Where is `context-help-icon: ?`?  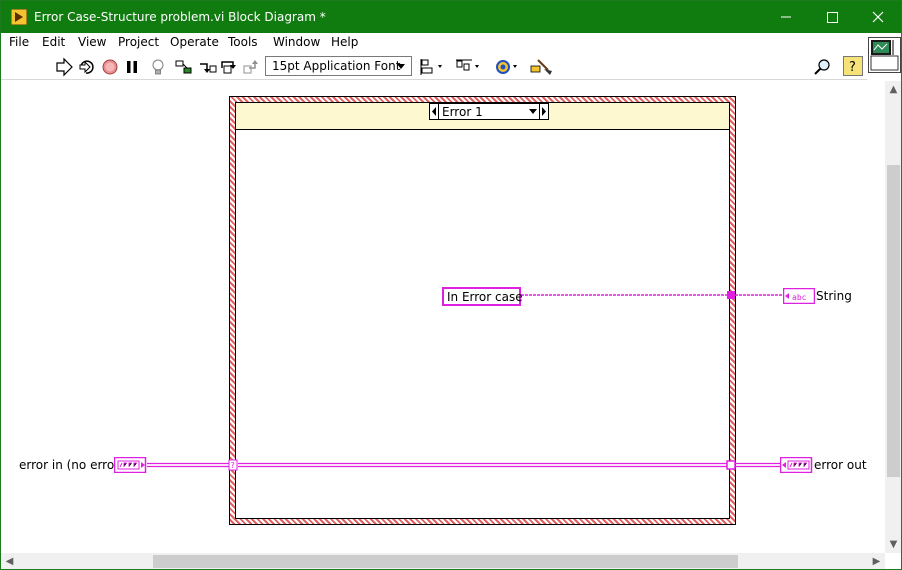
context-help-icon: ? is located at coordinates (852, 67).